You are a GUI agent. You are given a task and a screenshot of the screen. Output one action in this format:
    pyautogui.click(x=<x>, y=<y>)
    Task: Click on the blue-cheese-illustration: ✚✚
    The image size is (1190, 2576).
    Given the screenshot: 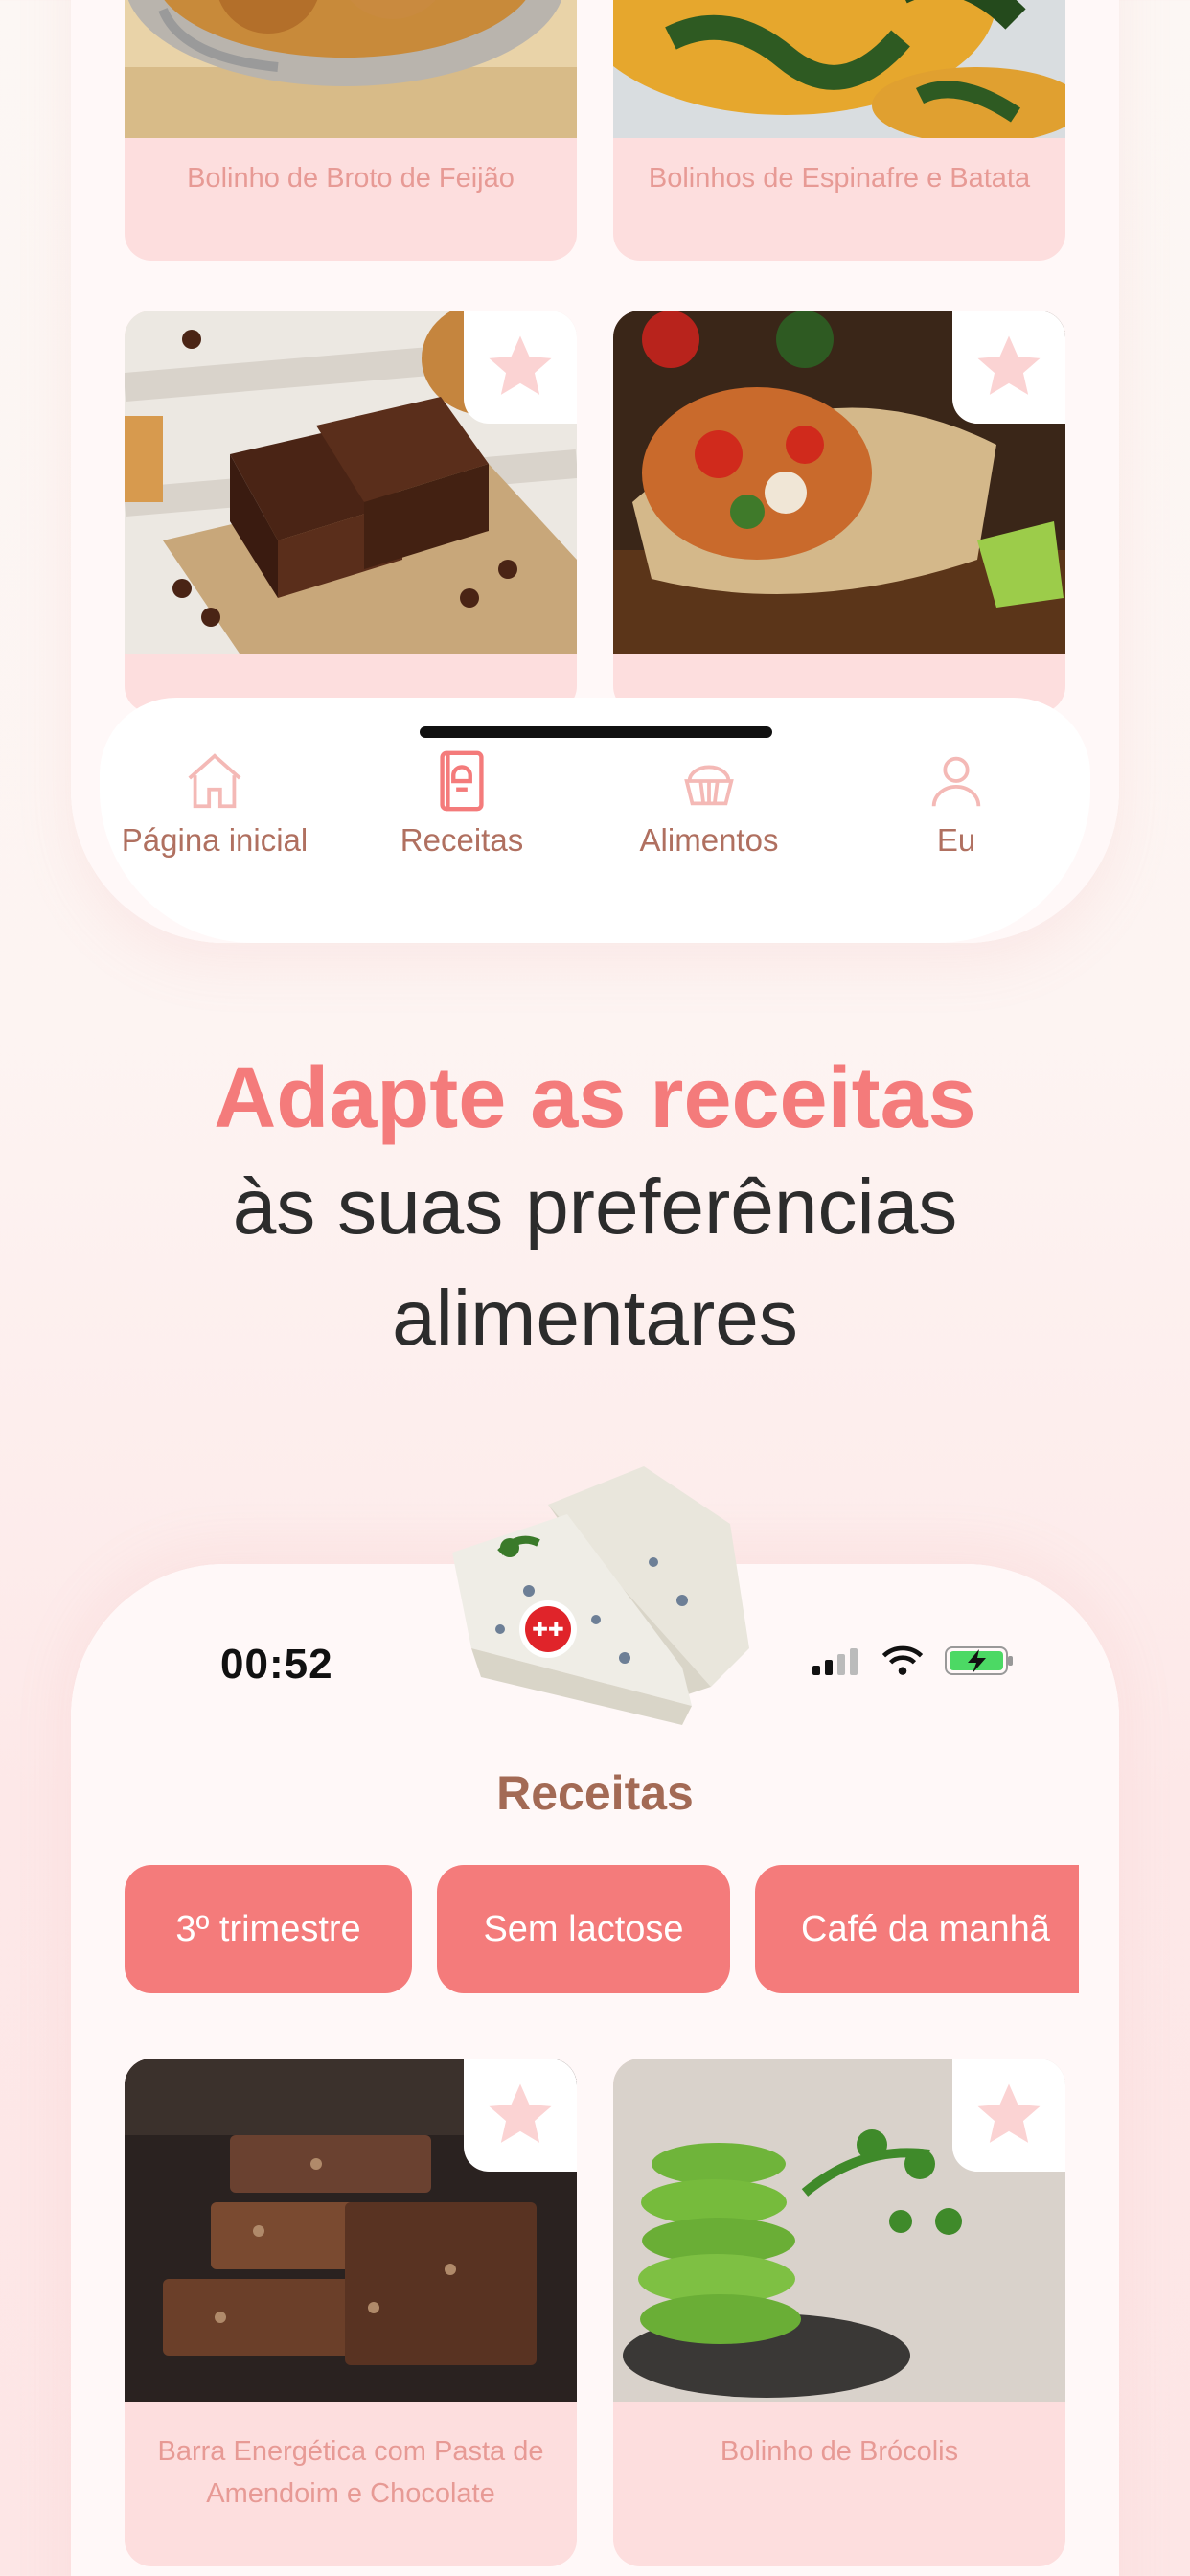 What is the action you would take?
    pyautogui.click(x=601, y=1595)
    